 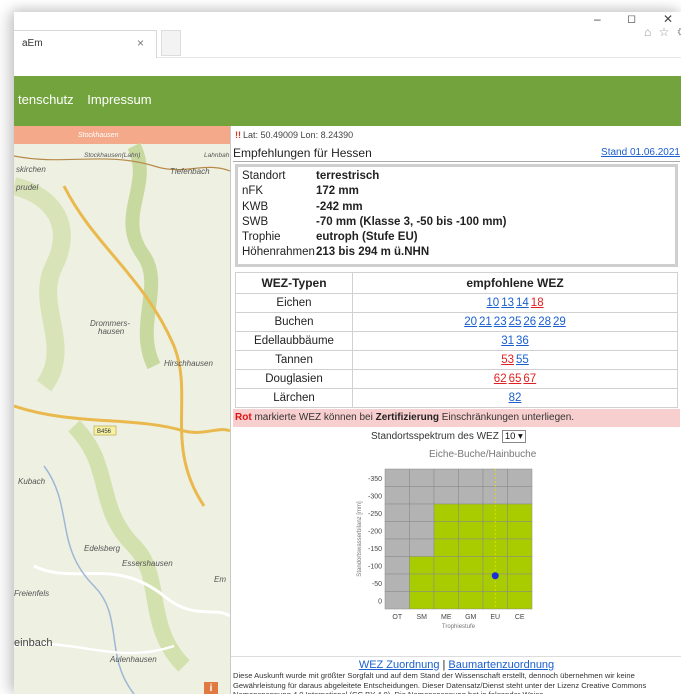 I want to click on map-info-button: i, so click(x=211, y=688).